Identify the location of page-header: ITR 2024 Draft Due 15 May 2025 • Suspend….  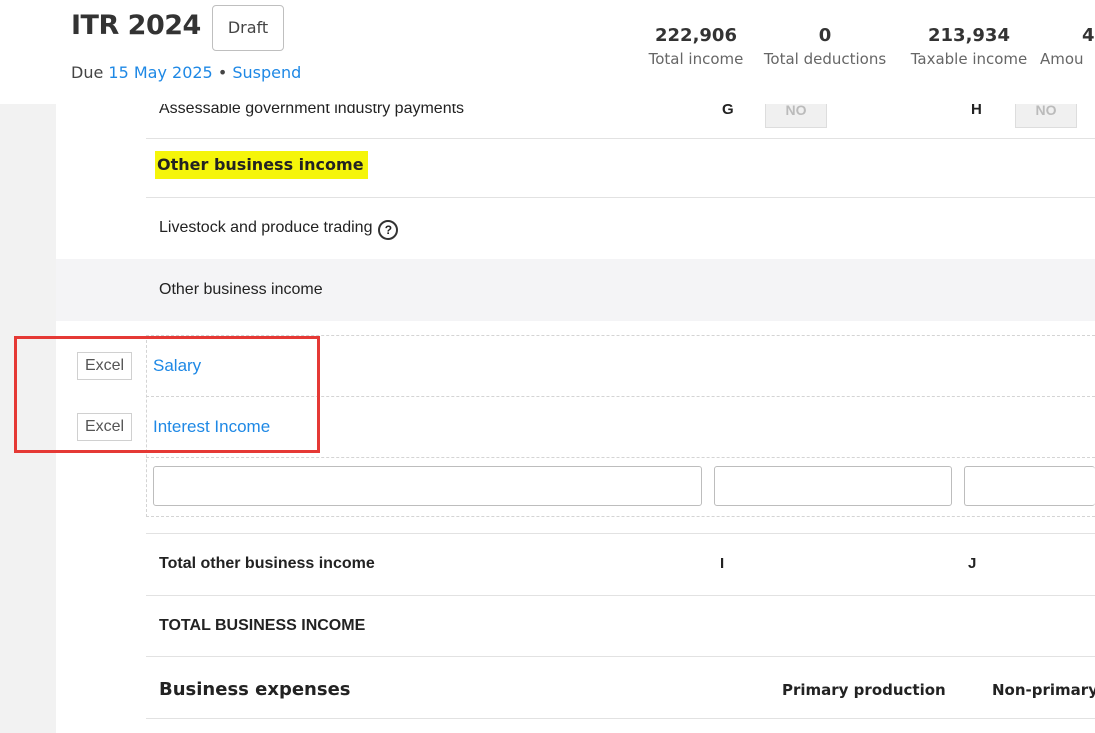
(547, 52).